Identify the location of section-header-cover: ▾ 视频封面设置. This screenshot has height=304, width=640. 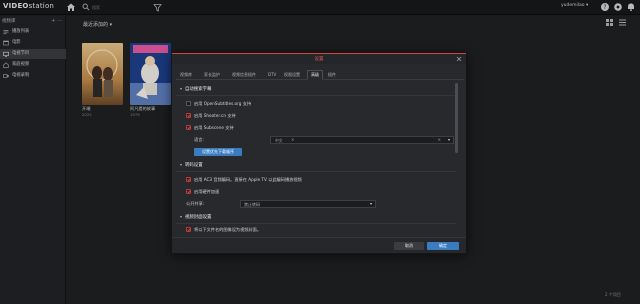
(195, 217).